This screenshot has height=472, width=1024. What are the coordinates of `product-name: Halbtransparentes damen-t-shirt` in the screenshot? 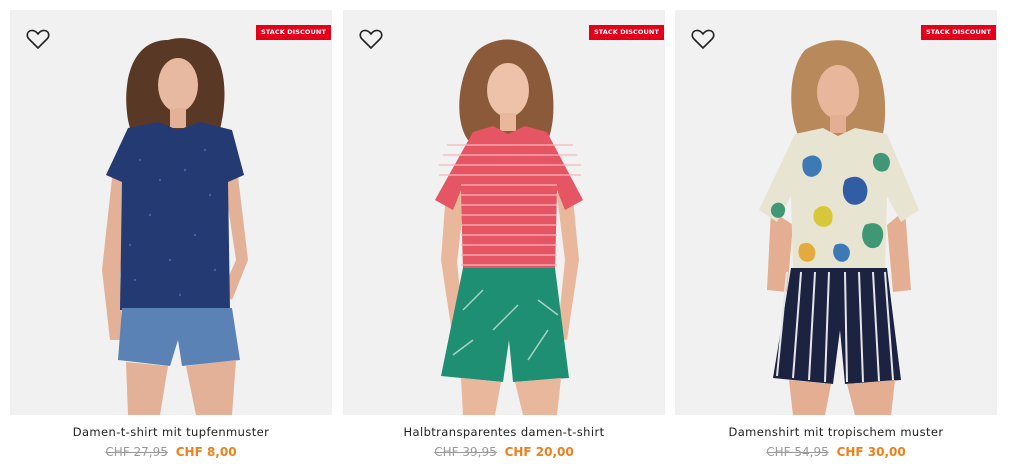 It's located at (504, 432).